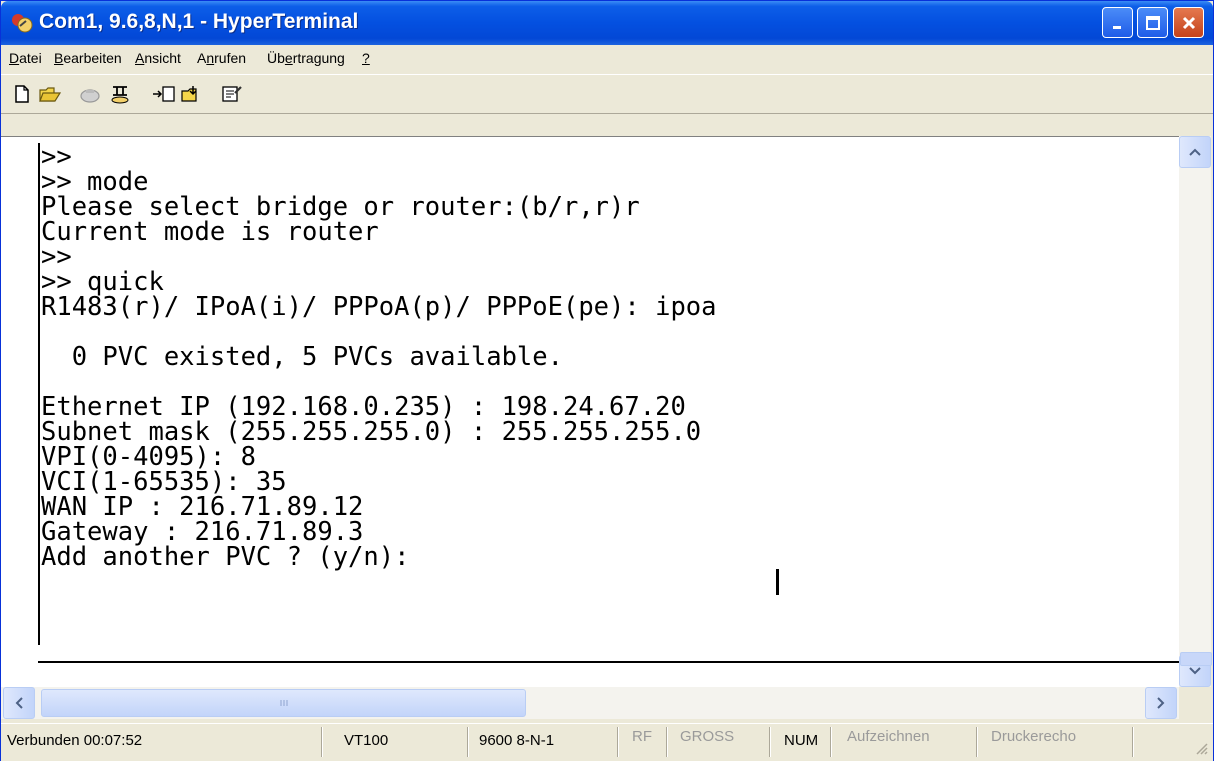 The height and width of the screenshot is (761, 1214). What do you see at coordinates (1116, 27) in the screenshot?
I see `minimize-icon` at bounding box center [1116, 27].